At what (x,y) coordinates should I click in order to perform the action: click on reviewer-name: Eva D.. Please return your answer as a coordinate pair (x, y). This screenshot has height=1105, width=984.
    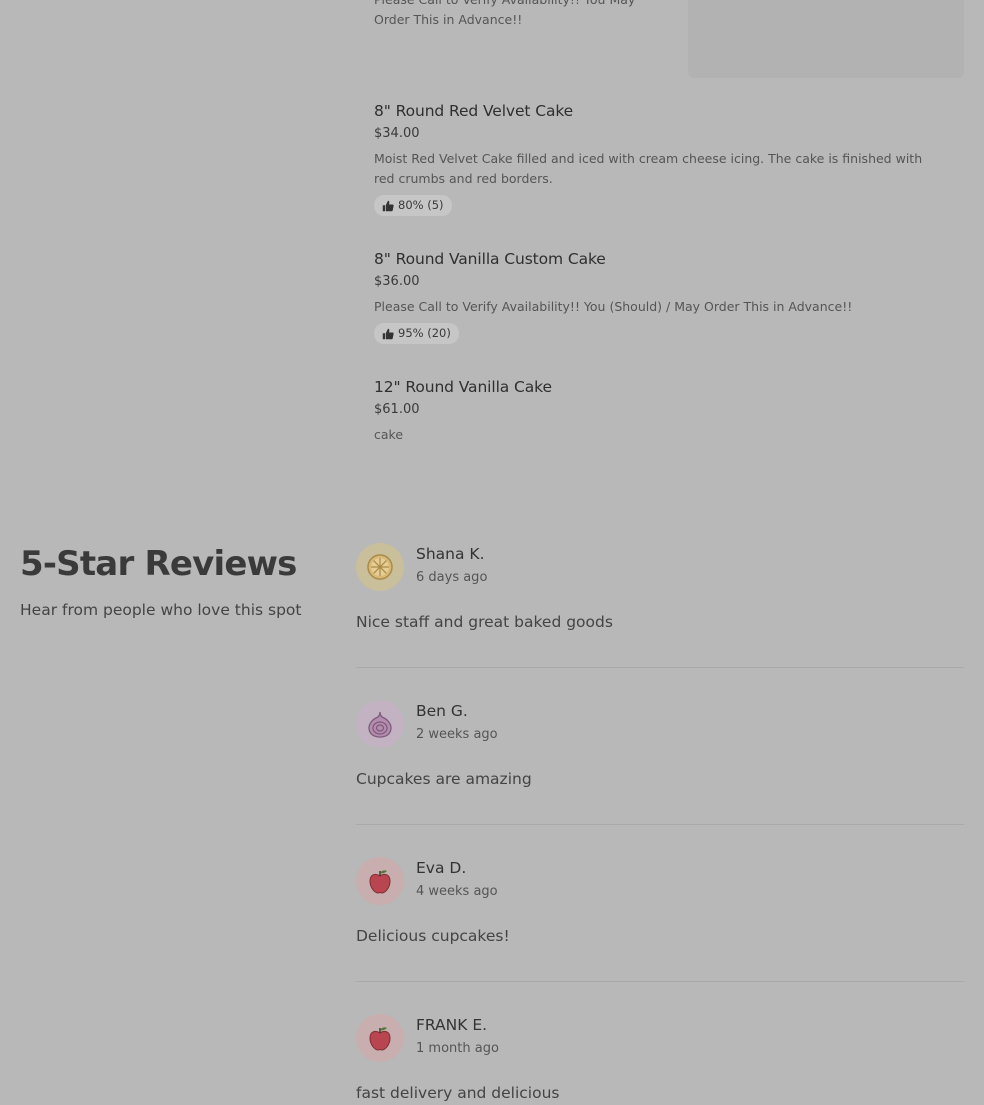
    Looking at the image, I should click on (441, 868).